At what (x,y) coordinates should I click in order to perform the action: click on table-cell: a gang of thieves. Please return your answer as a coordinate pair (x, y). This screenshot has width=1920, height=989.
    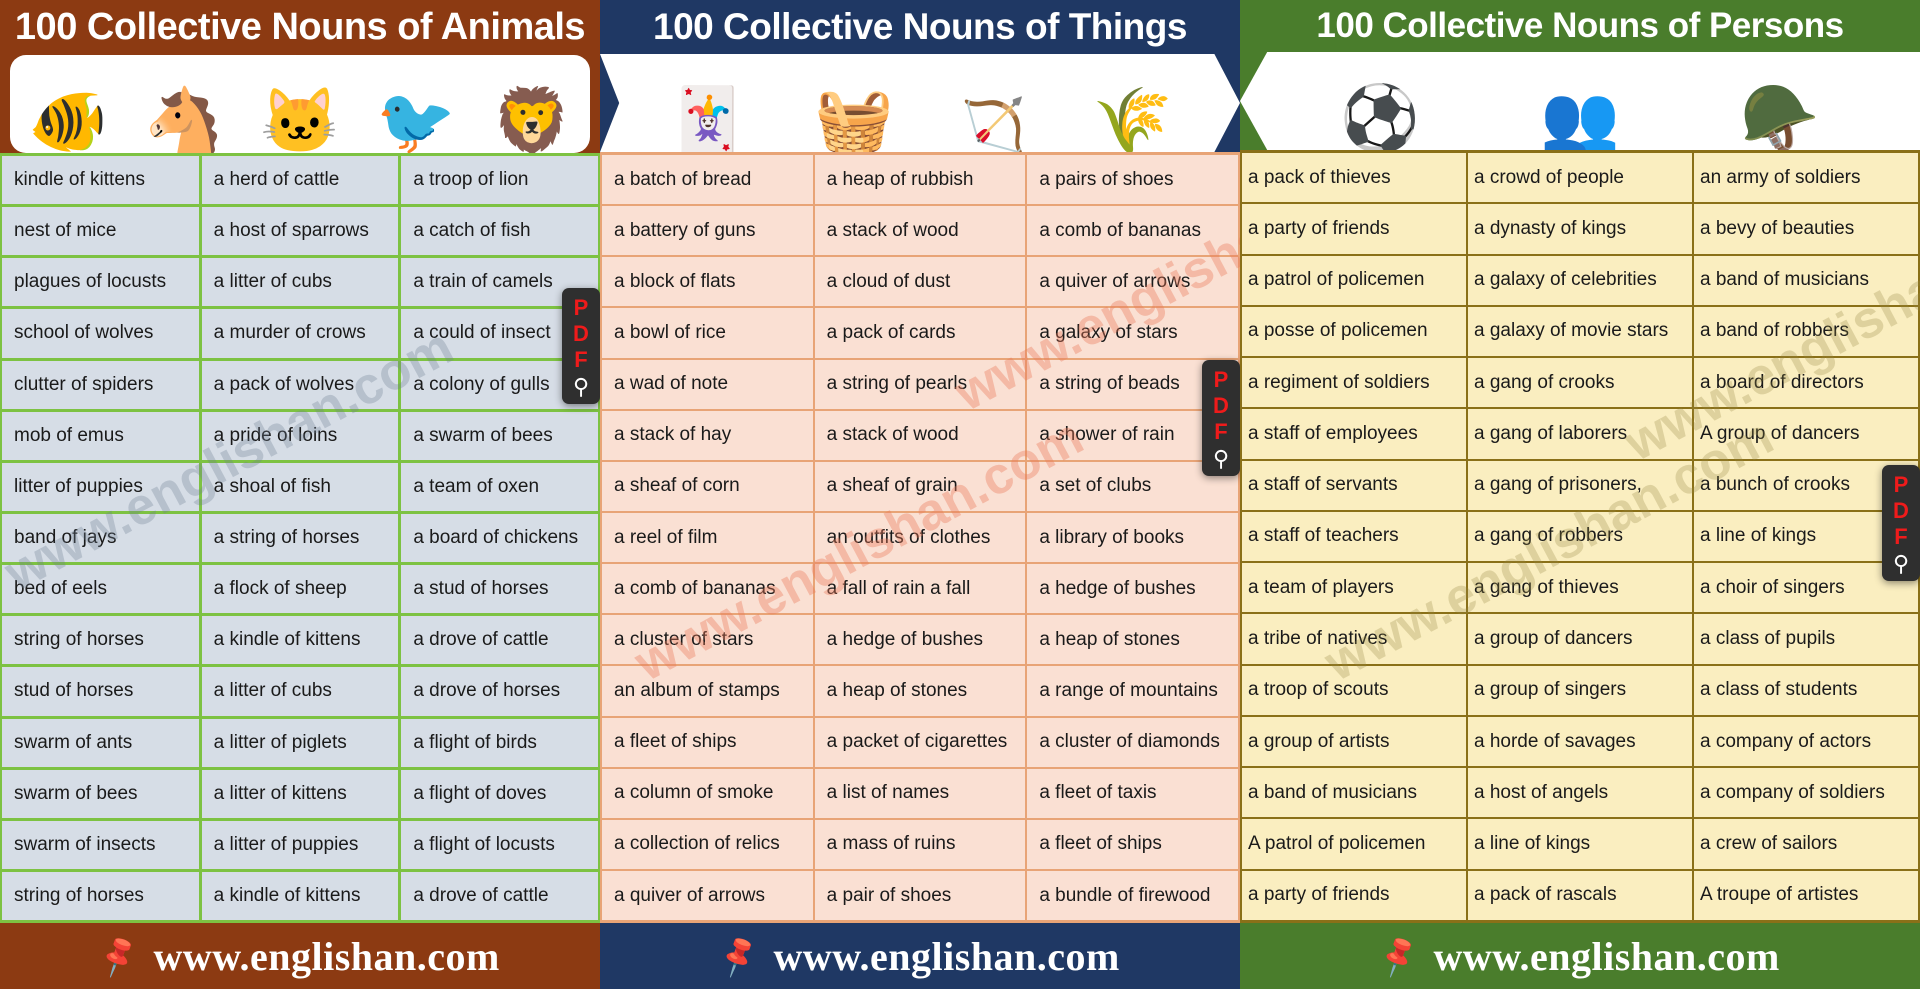
    Looking at the image, I should click on (1580, 588).